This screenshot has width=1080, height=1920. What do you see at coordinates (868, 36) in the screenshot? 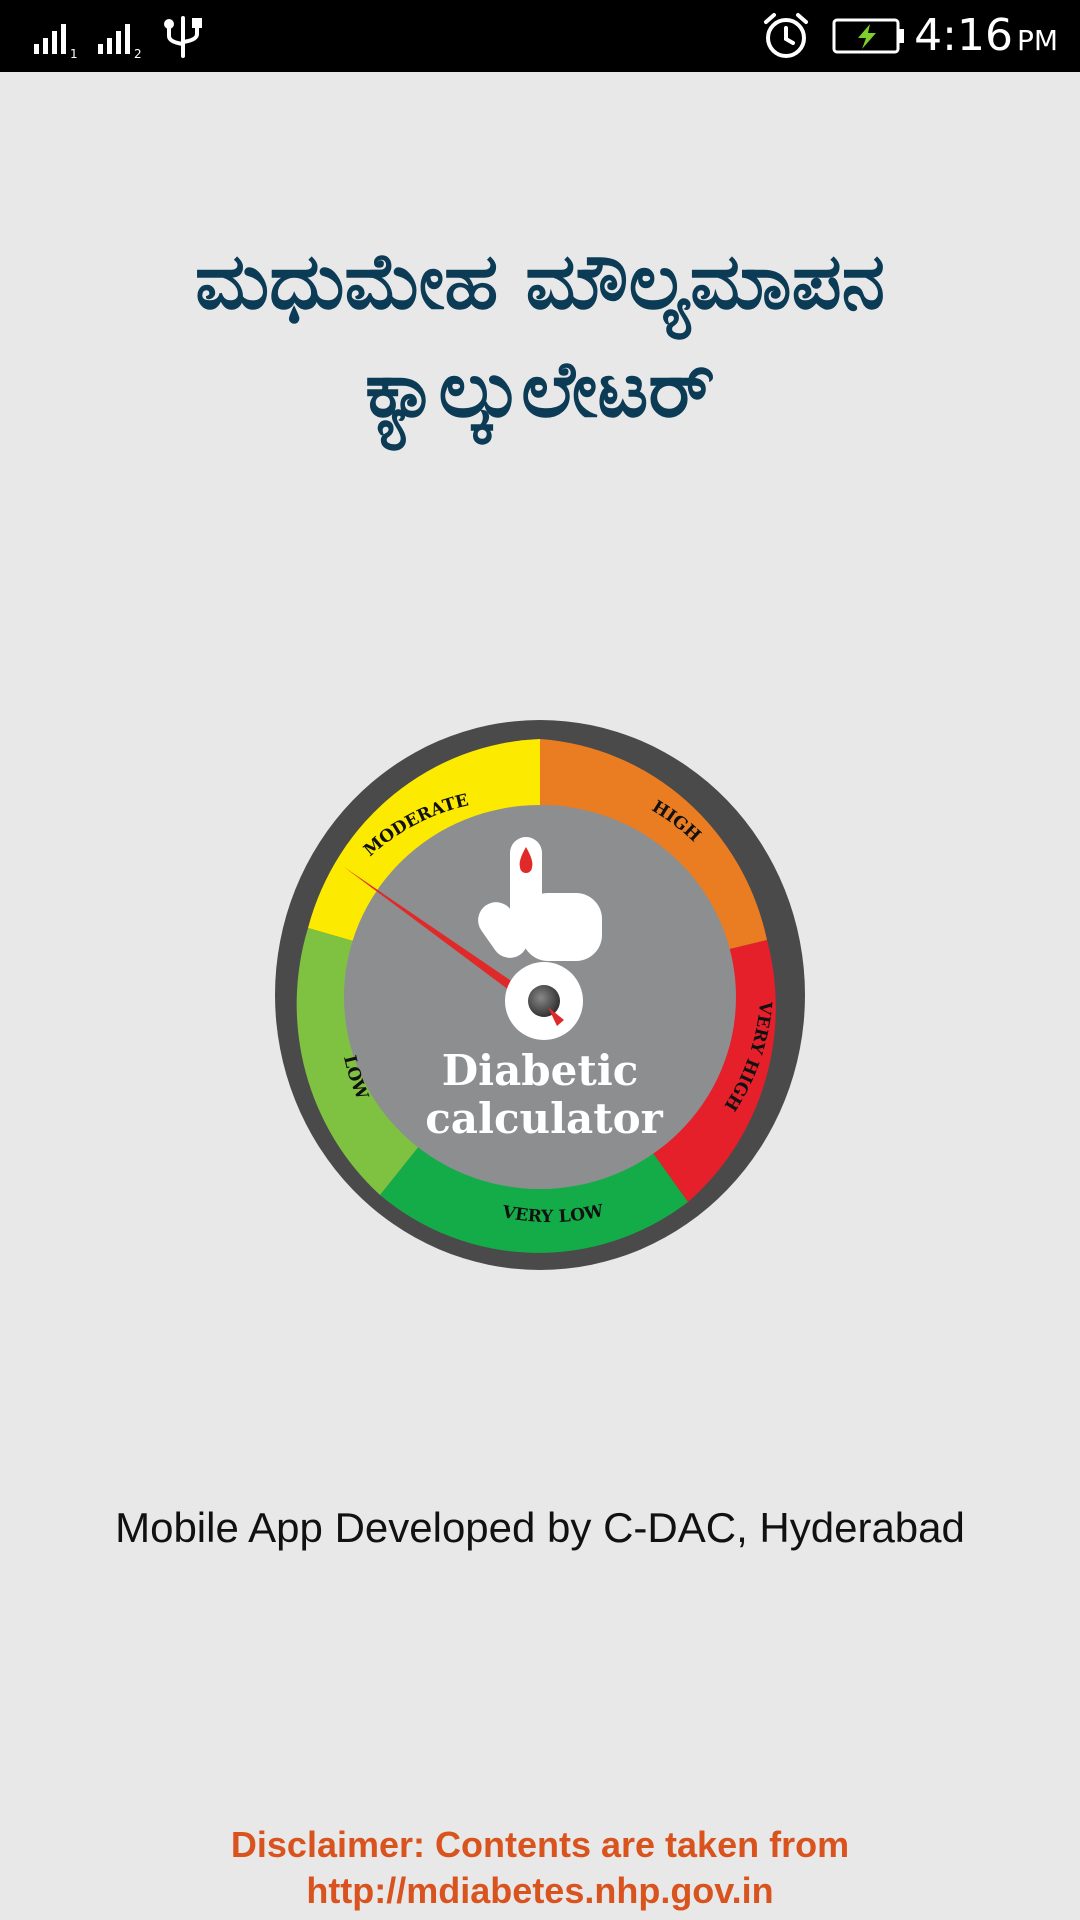
I see `battery-charging-icon` at bounding box center [868, 36].